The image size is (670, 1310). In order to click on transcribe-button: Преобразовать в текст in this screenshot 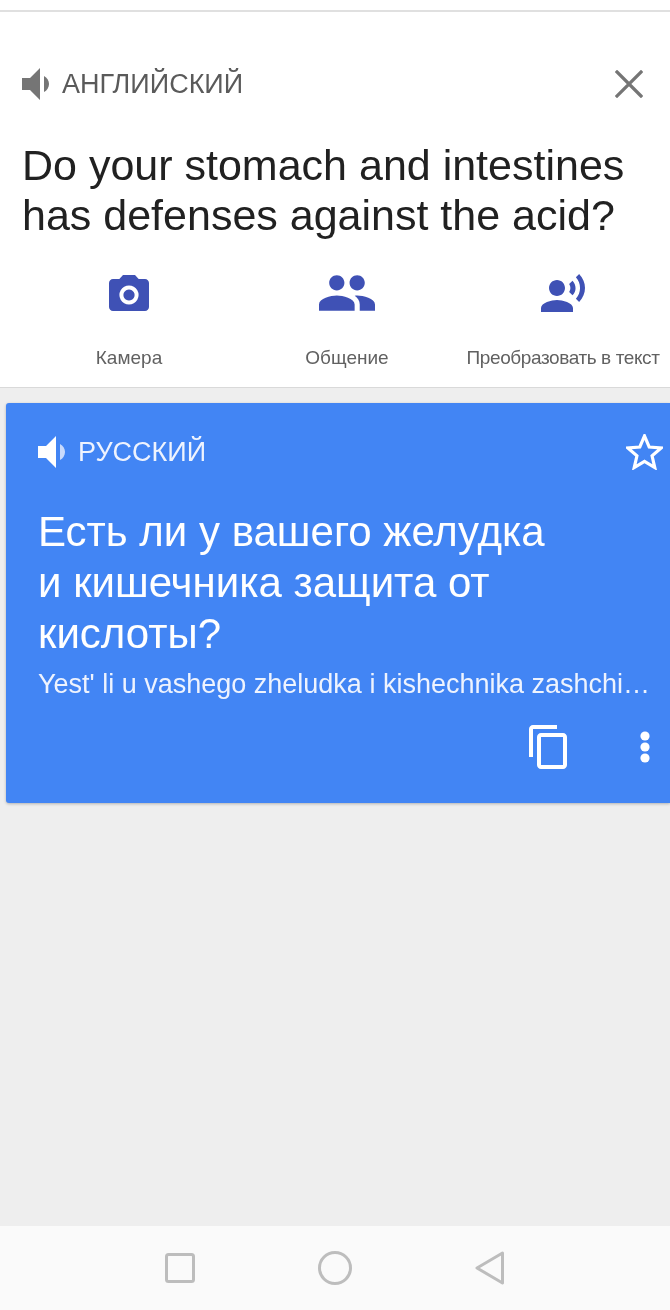, I will do `click(563, 321)`.